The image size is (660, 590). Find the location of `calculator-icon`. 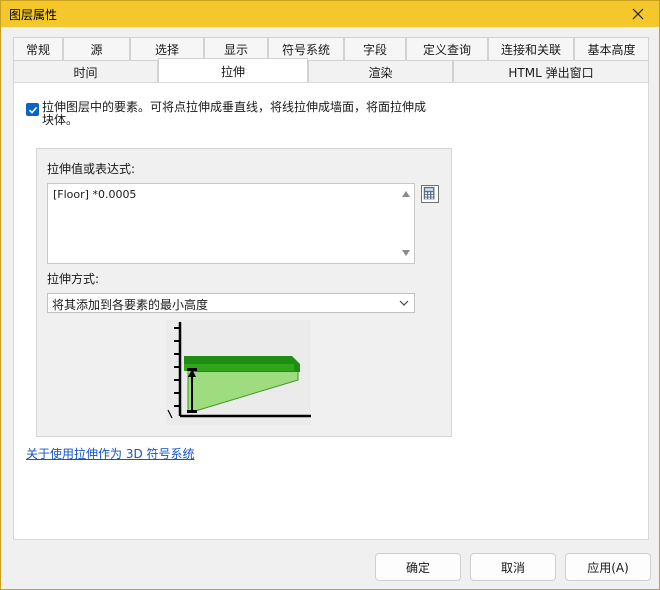

calculator-icon is located at coordinates (429, 193).